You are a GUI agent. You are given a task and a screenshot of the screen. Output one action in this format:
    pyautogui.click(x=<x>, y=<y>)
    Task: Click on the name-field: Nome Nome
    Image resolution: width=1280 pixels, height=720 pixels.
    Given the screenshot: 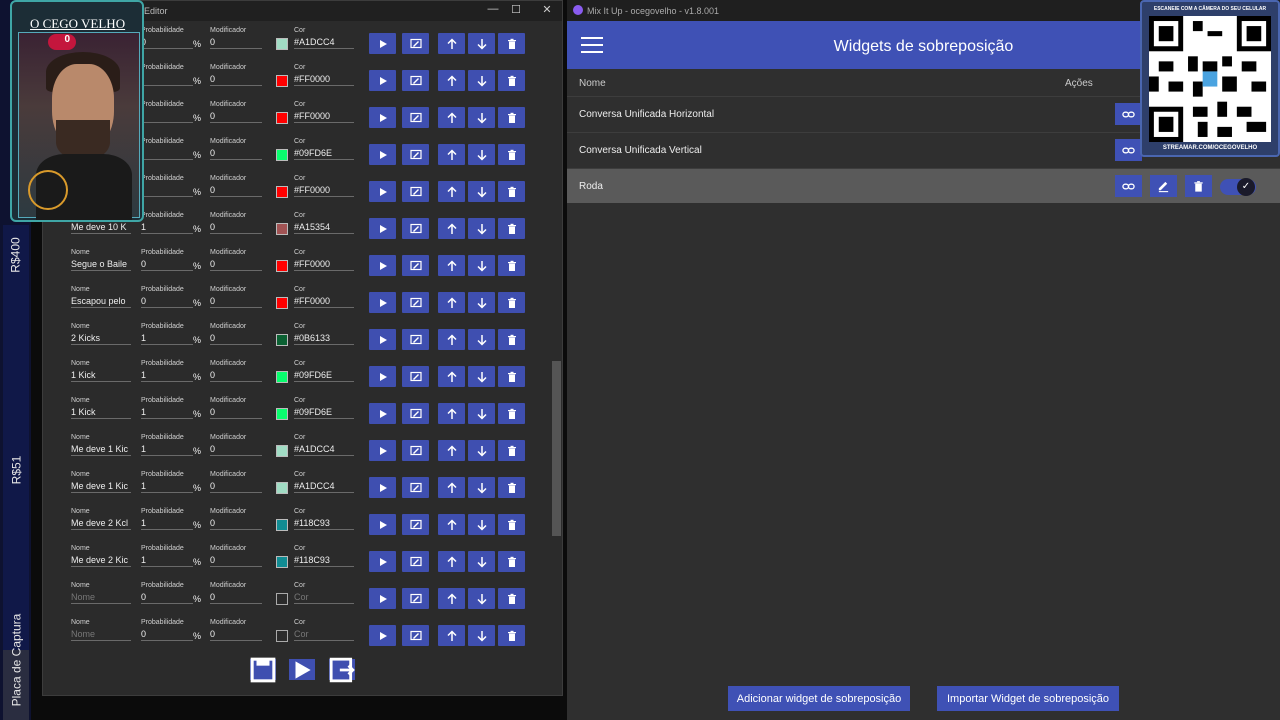 What is the action you would take?
    pyautogui.click(x=101, y=631)
    